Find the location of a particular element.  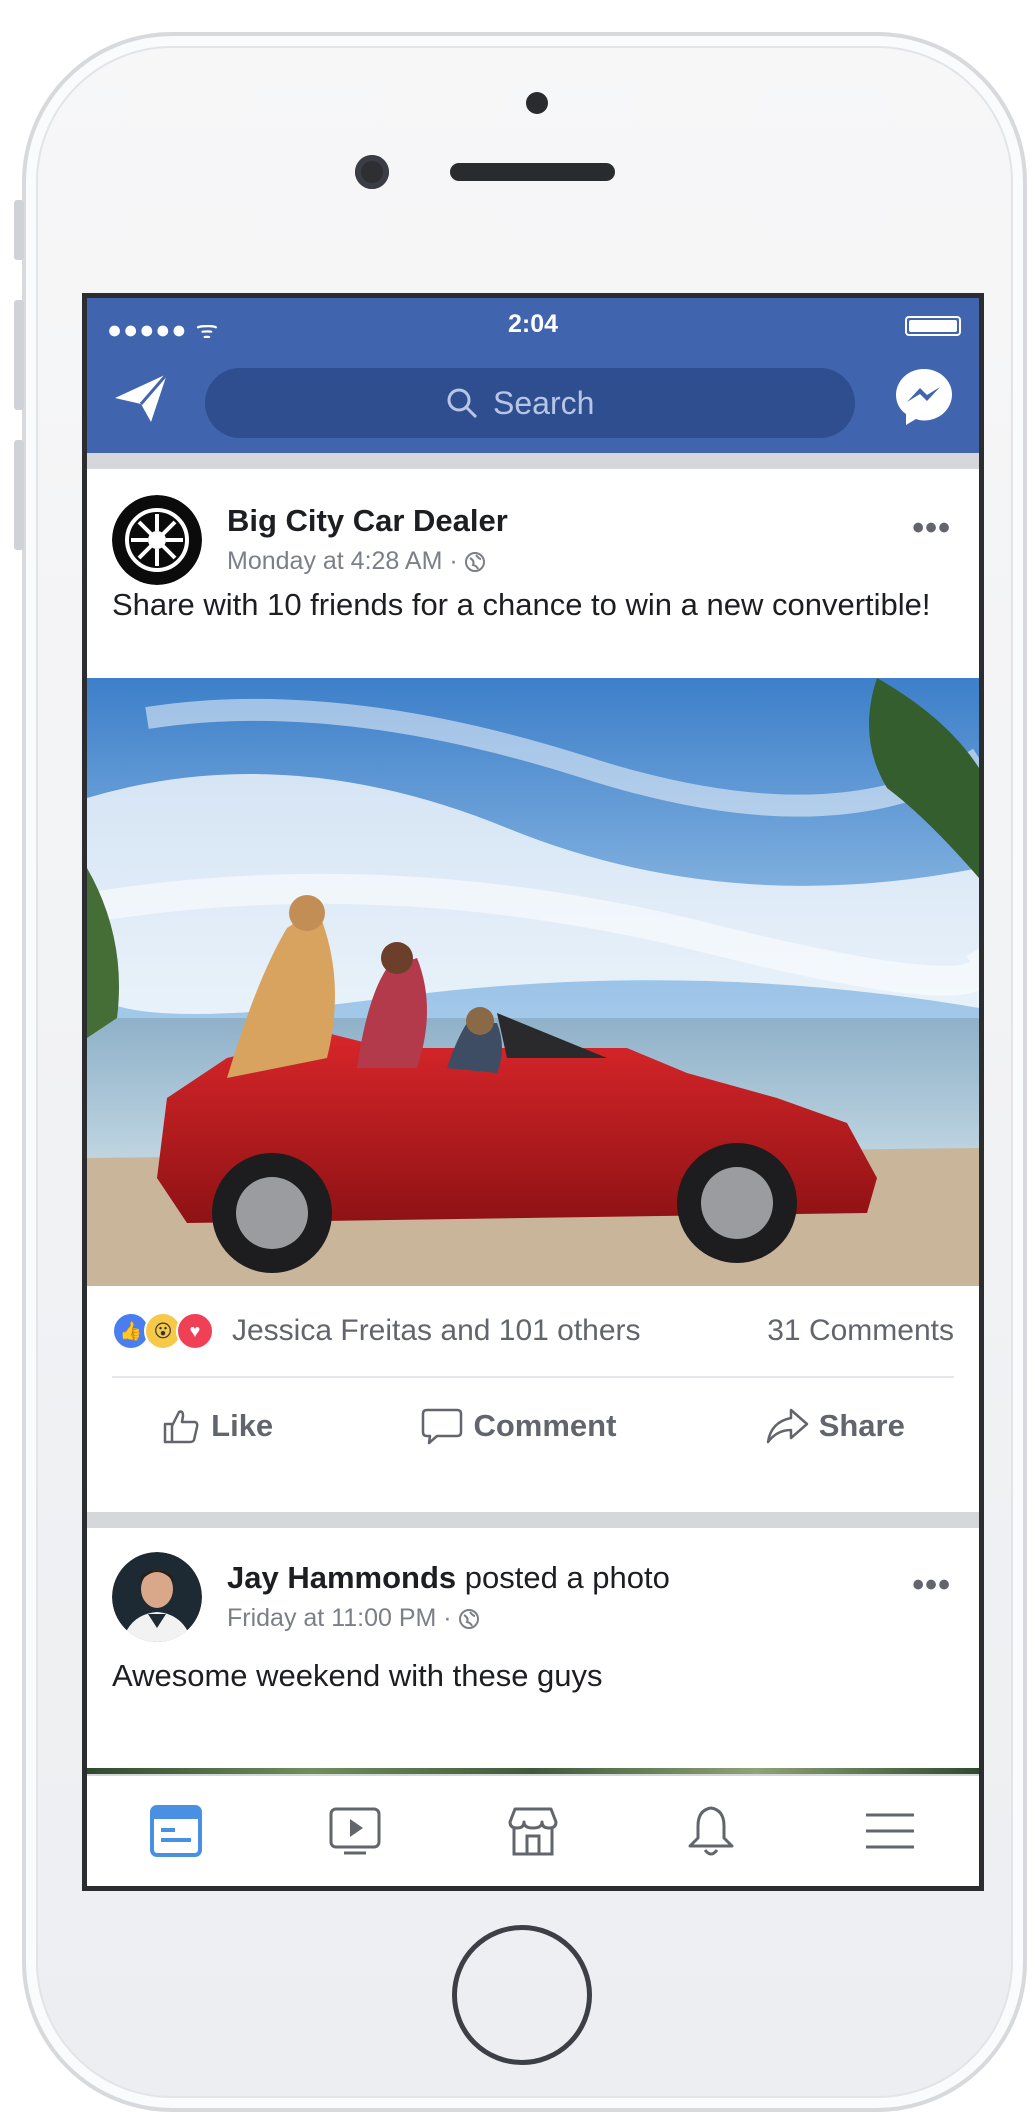

post-timestamp: Friday at 11:00 PM · is located at coordinates (353, 1618).